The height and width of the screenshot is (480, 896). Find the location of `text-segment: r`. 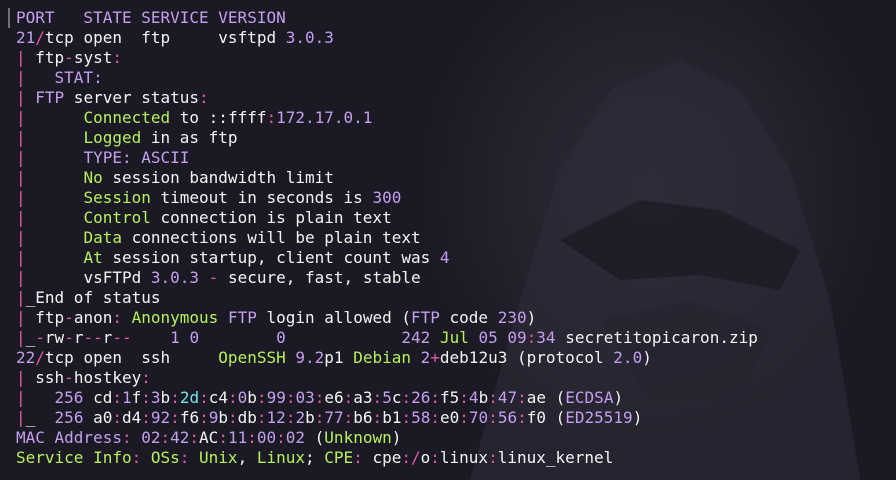

text-segment: r is located at coordinates (107, 337).